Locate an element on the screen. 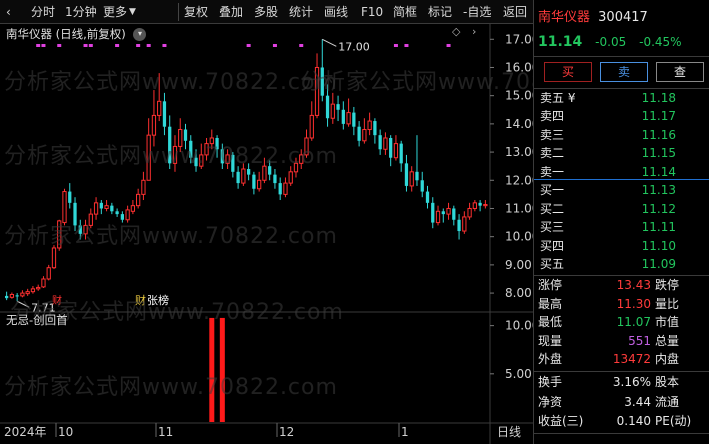  indicator-bar is located at coordinates (212, 369).